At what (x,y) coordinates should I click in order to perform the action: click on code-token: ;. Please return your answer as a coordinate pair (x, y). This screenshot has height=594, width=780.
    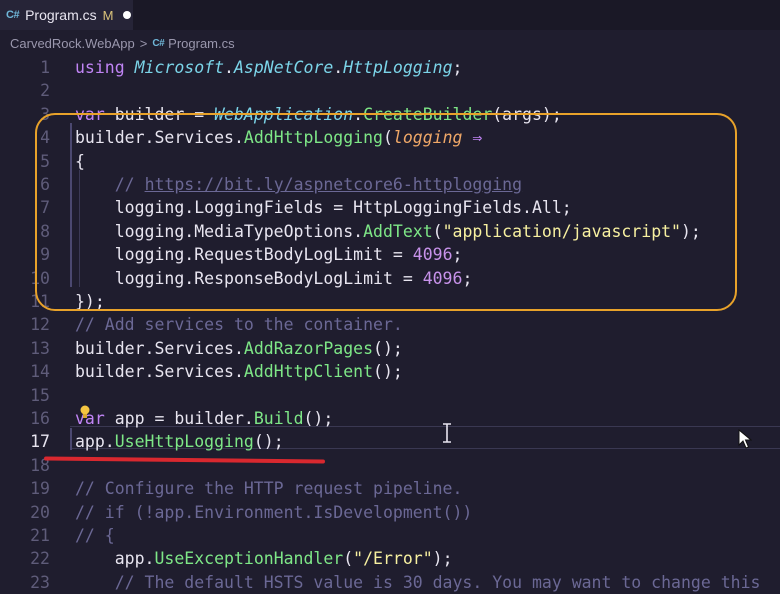
    Looking at the image, I should click on (457, 67).